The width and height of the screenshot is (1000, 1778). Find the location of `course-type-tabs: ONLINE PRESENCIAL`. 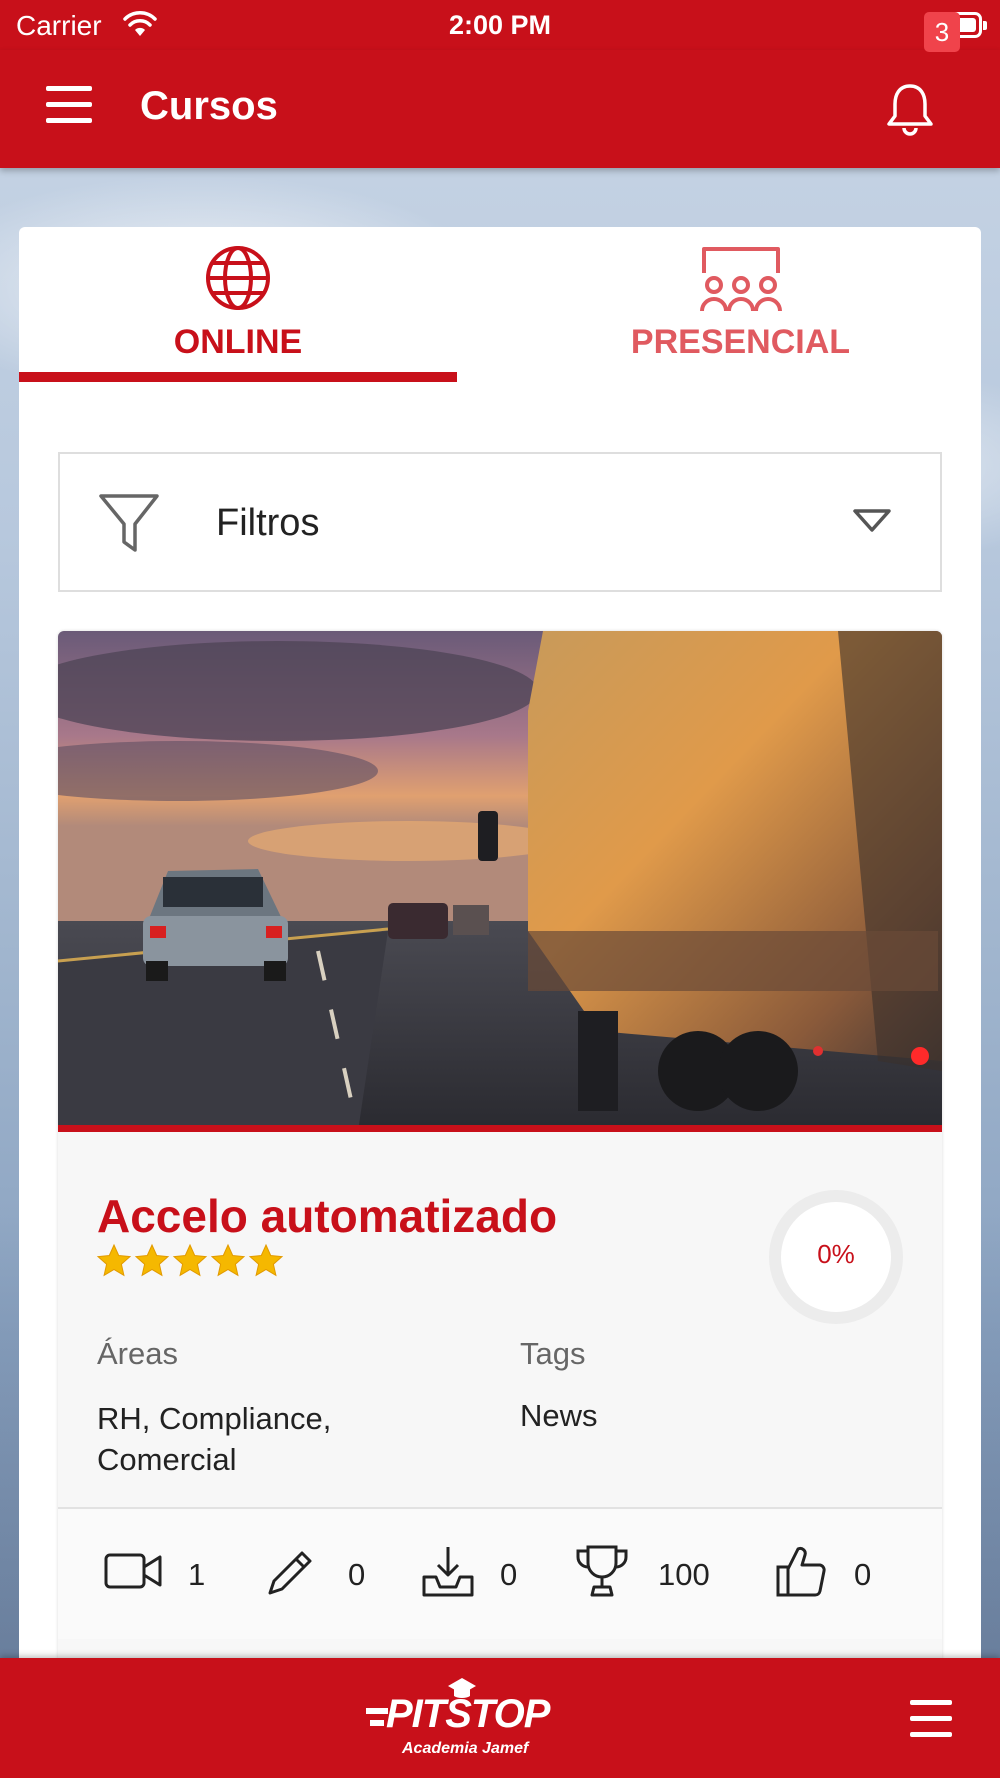

course-type-tabs: ONLINE PRESENCIAL is located at coordinates (500, 306).